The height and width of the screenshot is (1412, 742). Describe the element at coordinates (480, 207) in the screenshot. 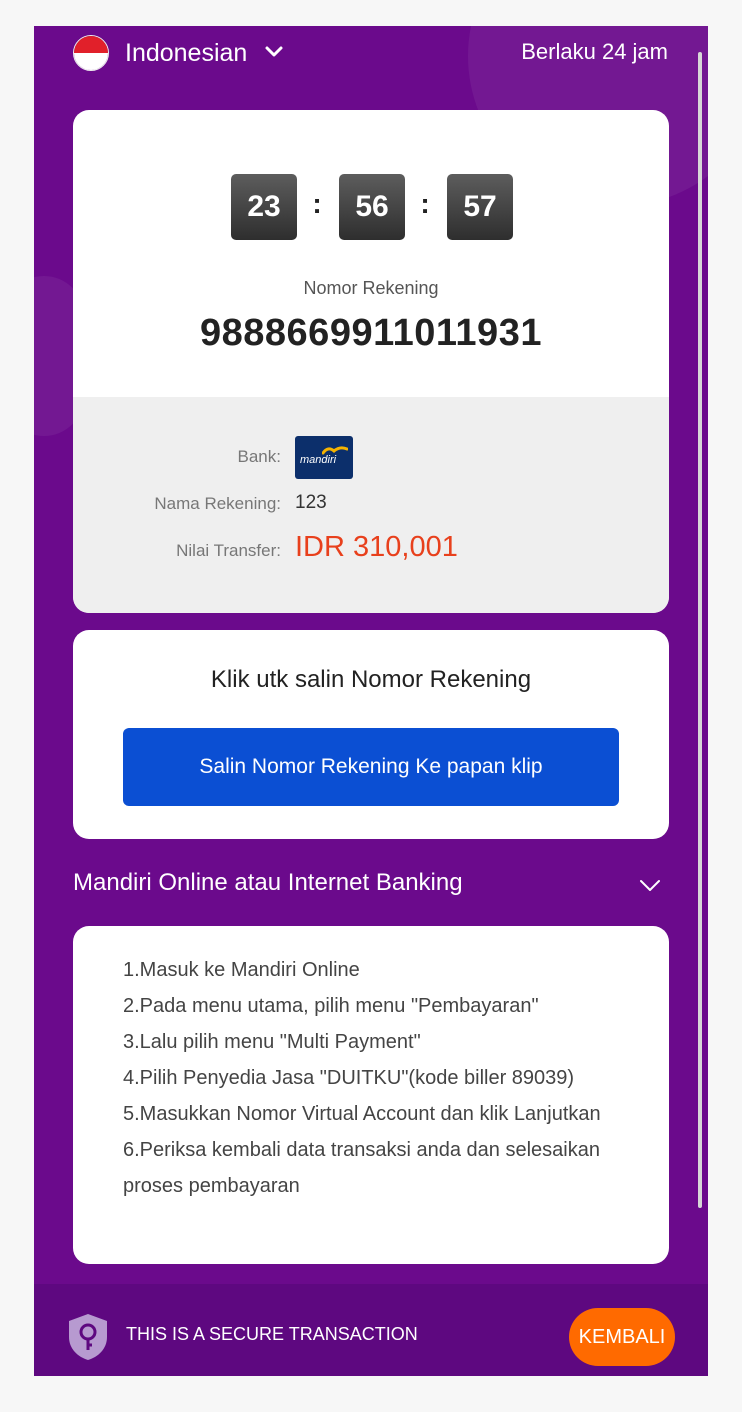

I see `timer-seconds: 57` at that location.